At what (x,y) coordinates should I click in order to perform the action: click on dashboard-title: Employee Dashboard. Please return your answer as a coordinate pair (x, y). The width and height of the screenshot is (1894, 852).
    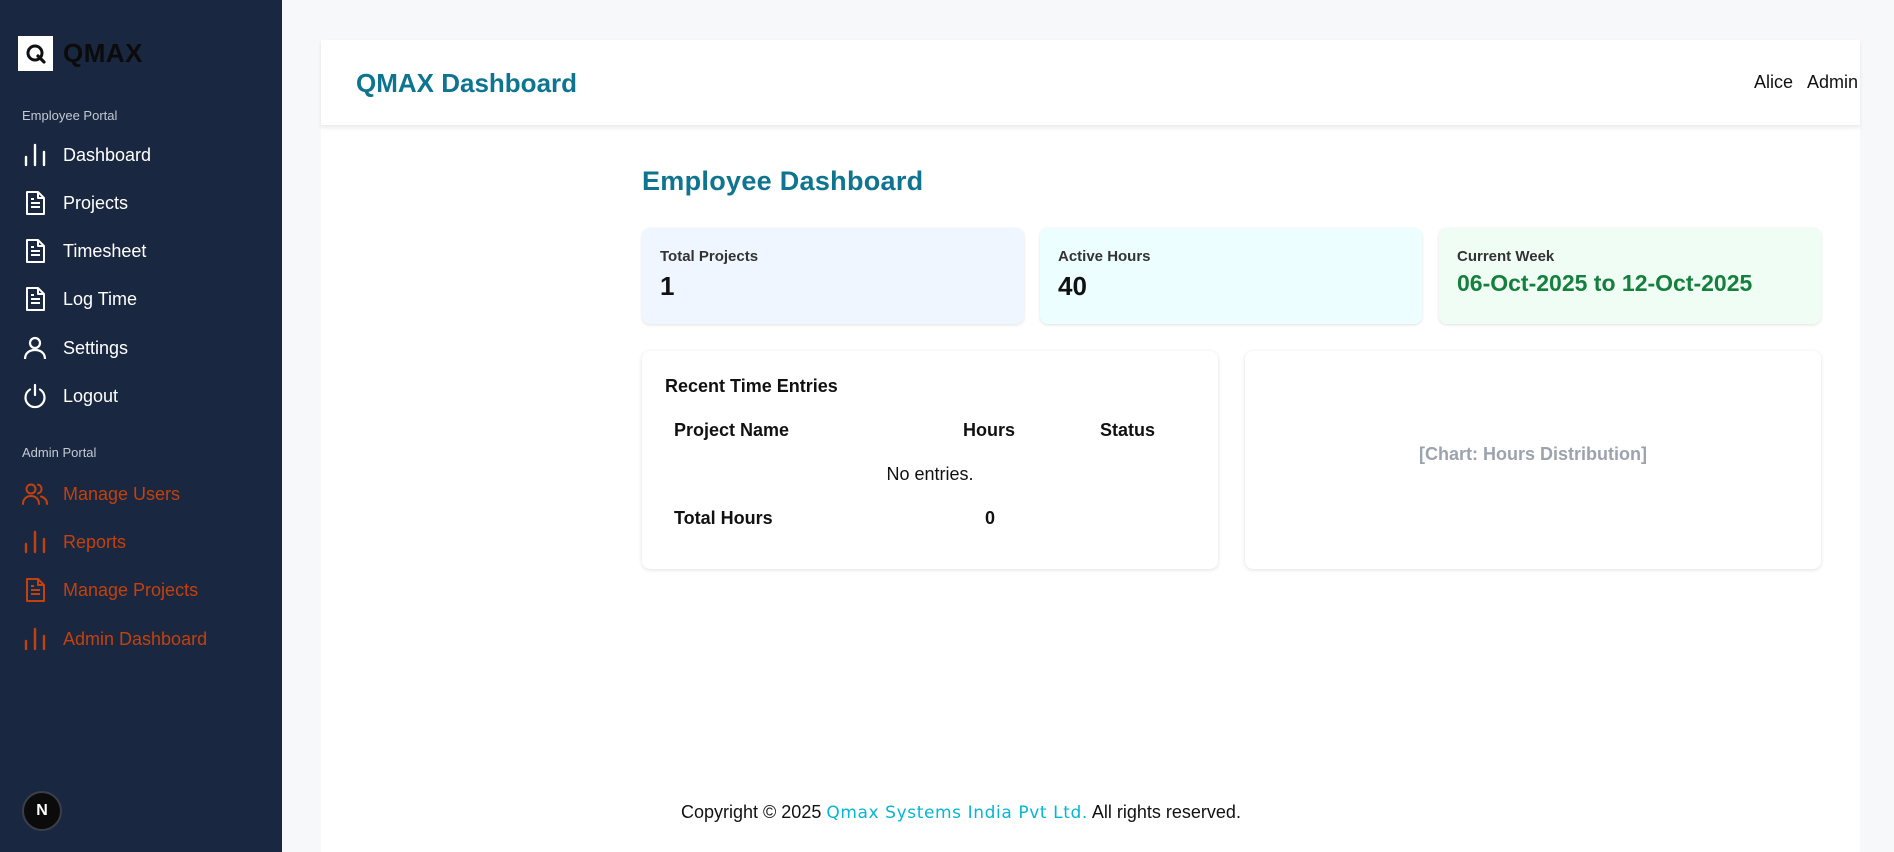
    Looking at the image, I should click on (783, 181).